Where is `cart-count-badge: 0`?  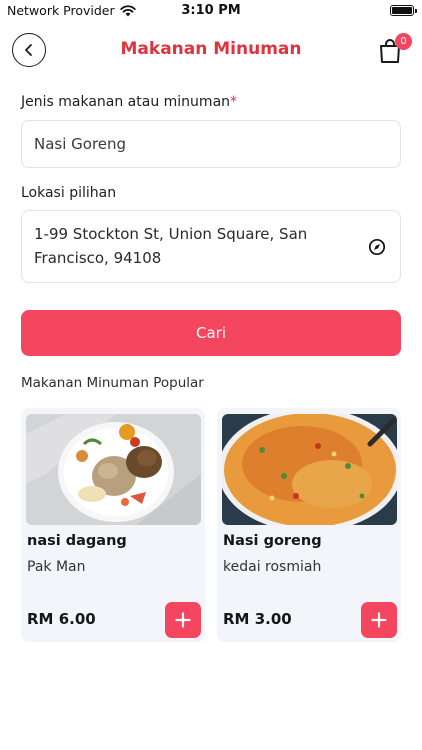
cart-count-badge: 0 is located at coordinates (403, 41).